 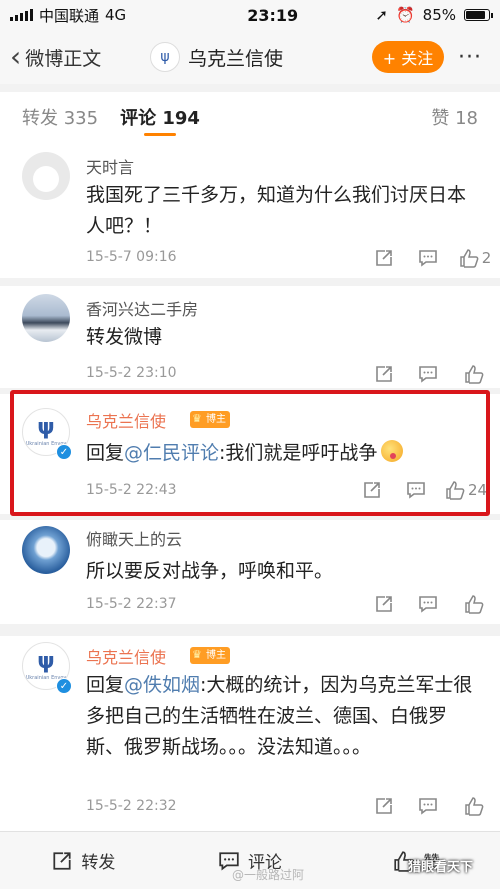 What do you see at coordinates (405, 15) in the screenshot?
I see `alarm-icon: ⏰` at bounding box center [405, 15].